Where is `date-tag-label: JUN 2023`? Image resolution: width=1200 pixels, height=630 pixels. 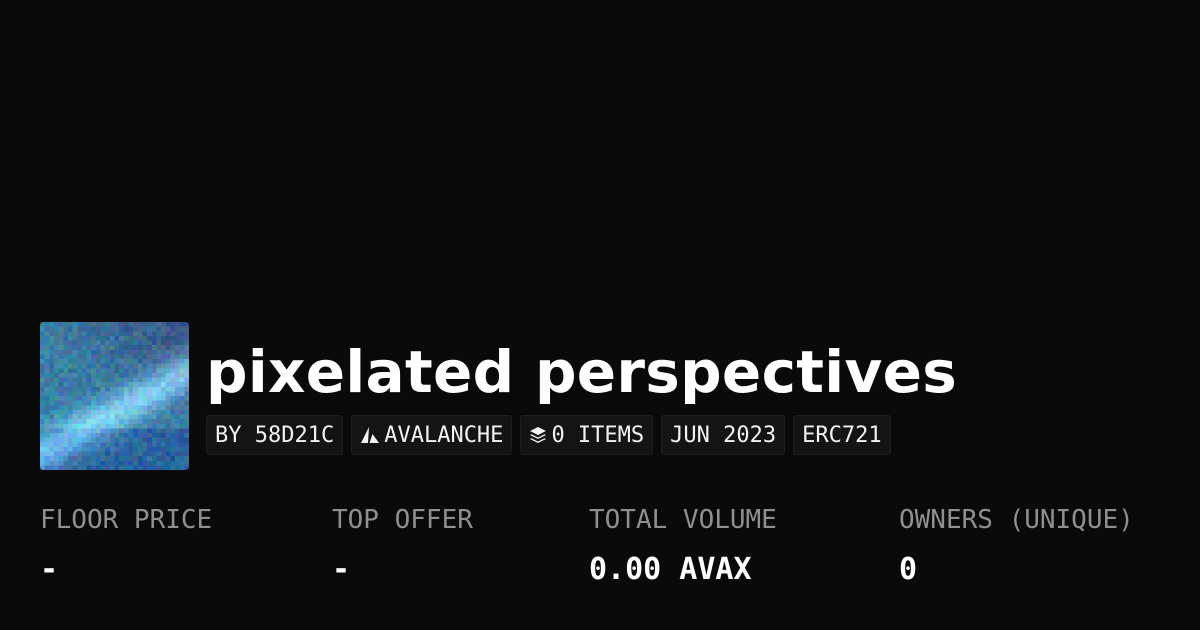
date-tag-label: JUN 2023 is located at coordinates (723, 435).